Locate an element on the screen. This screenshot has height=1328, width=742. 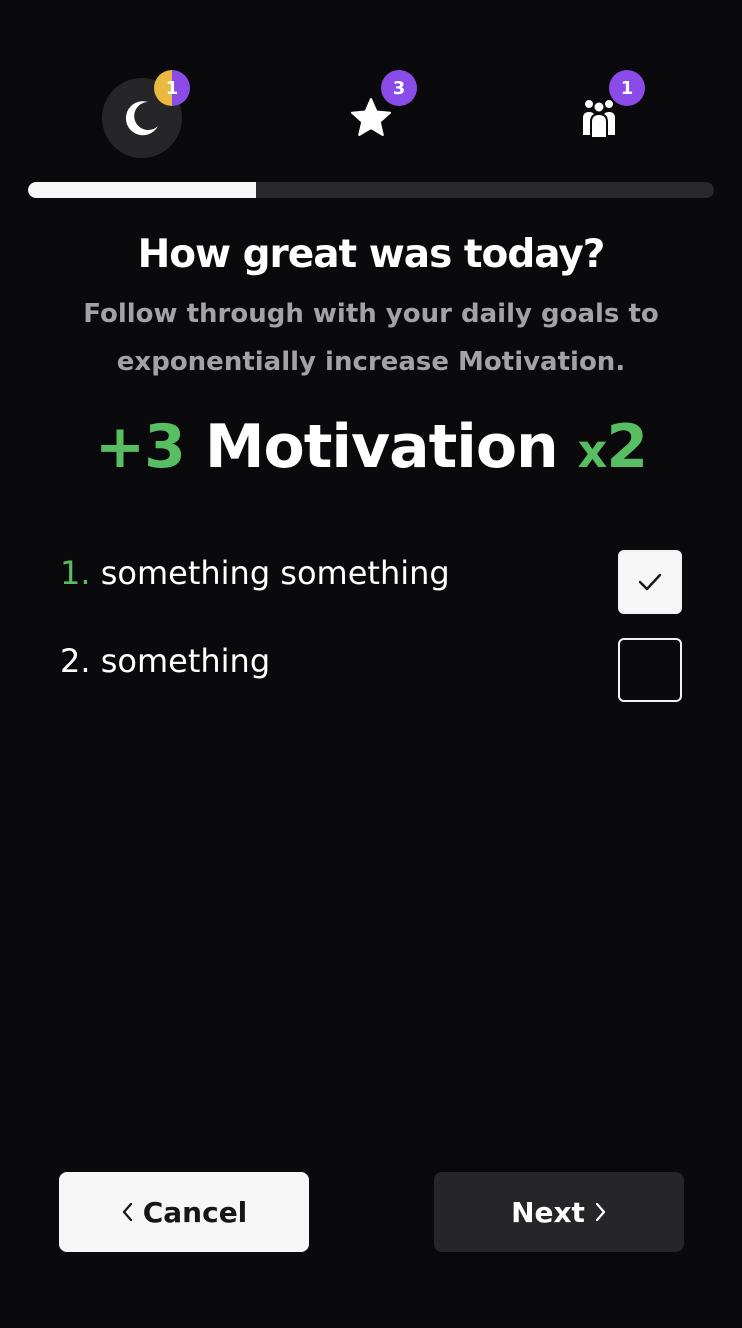
goal-item: 2. something is located at coordinates (371, 670).